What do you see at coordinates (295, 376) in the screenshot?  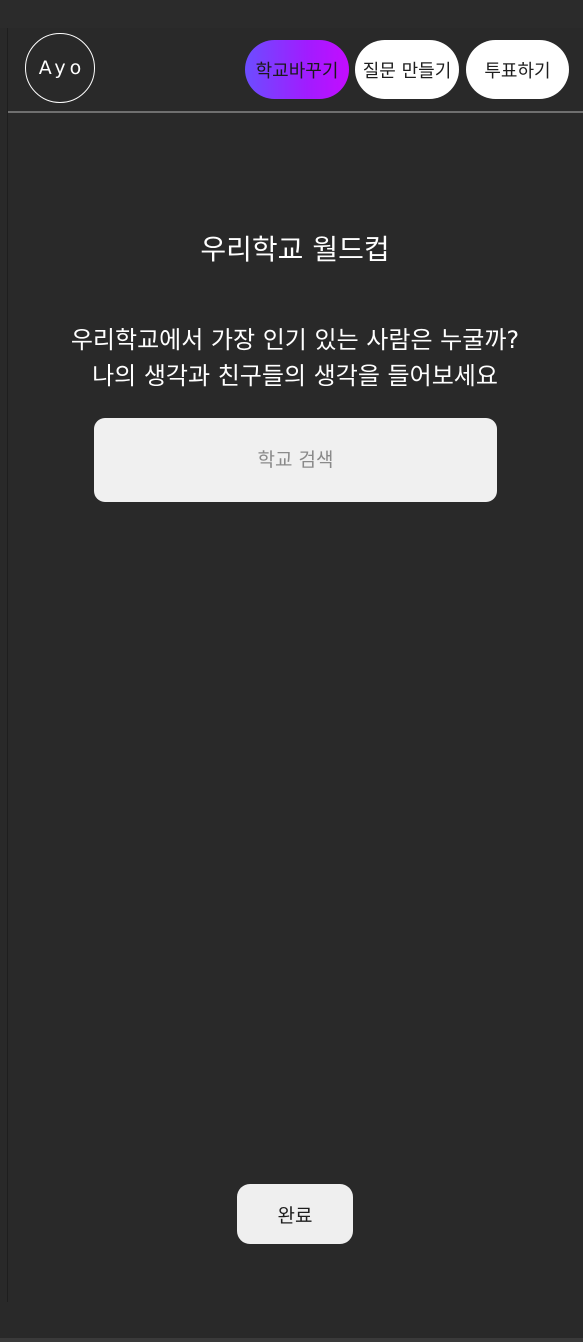 I see `subtitle-line-2: 나의 생각과 친구들의 생각을 들어보세요` at bounding box center [295, 376].